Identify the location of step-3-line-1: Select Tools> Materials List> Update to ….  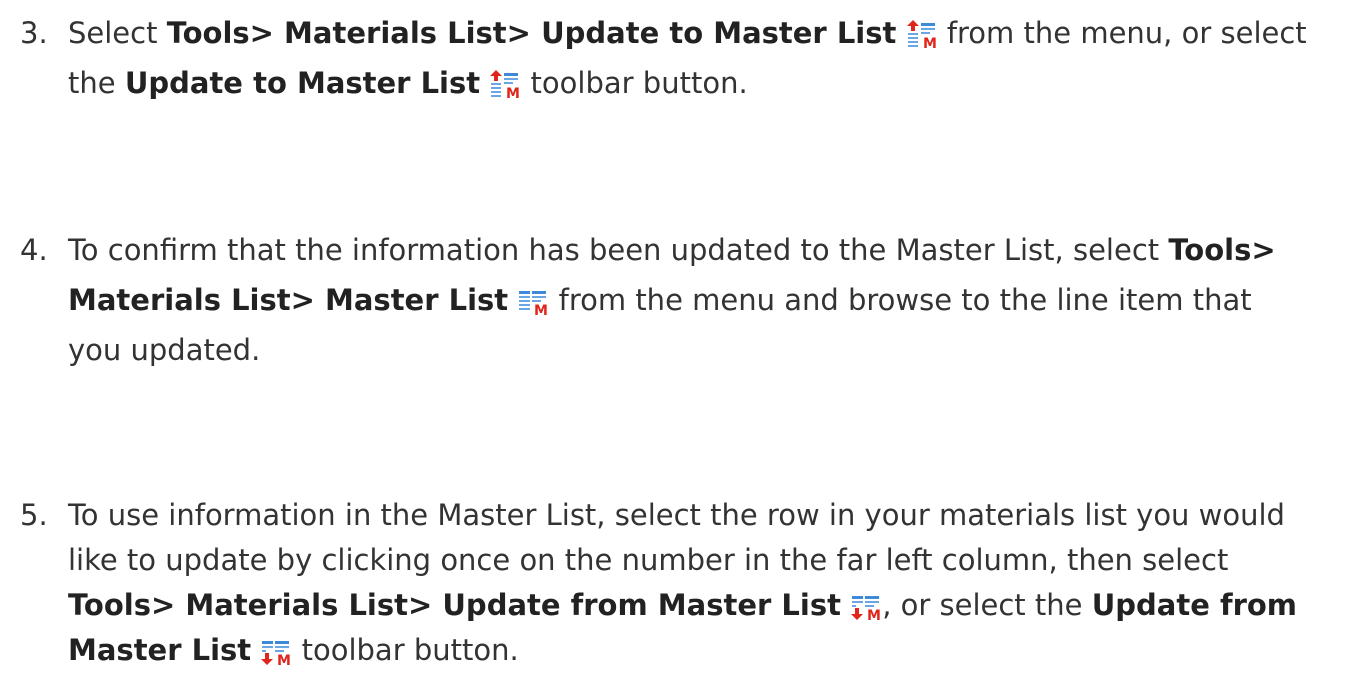
(687, 36).